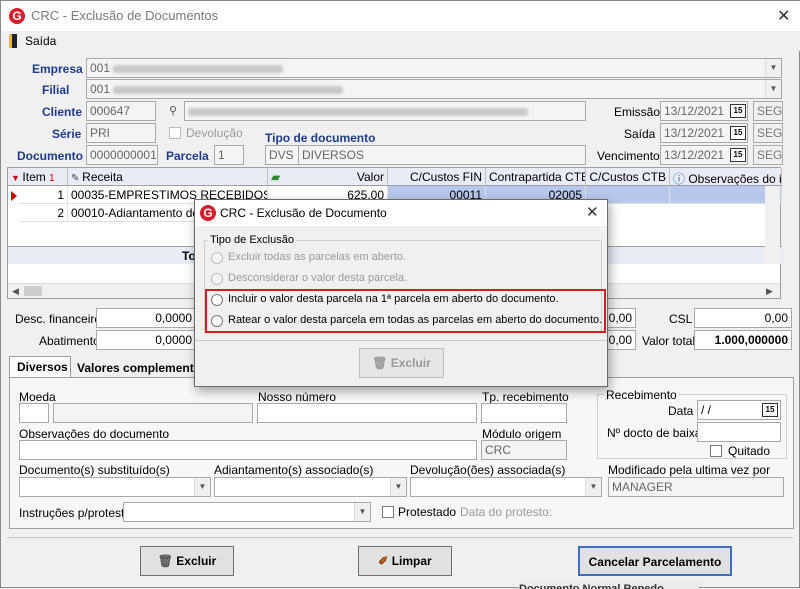  Describe the element at coordinates (15, 291) in the screenshot. I see `chevron-left-icon: ◀` at that location.